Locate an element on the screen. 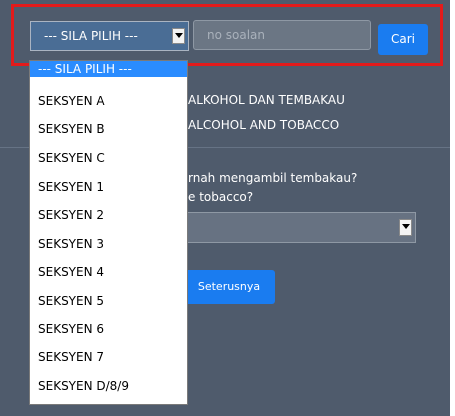 Image resolution: width=455 pixels, height=416 pixels. dropdown-option-seksyen-b: SEKSYEN B is located at coordinates (108, 129).